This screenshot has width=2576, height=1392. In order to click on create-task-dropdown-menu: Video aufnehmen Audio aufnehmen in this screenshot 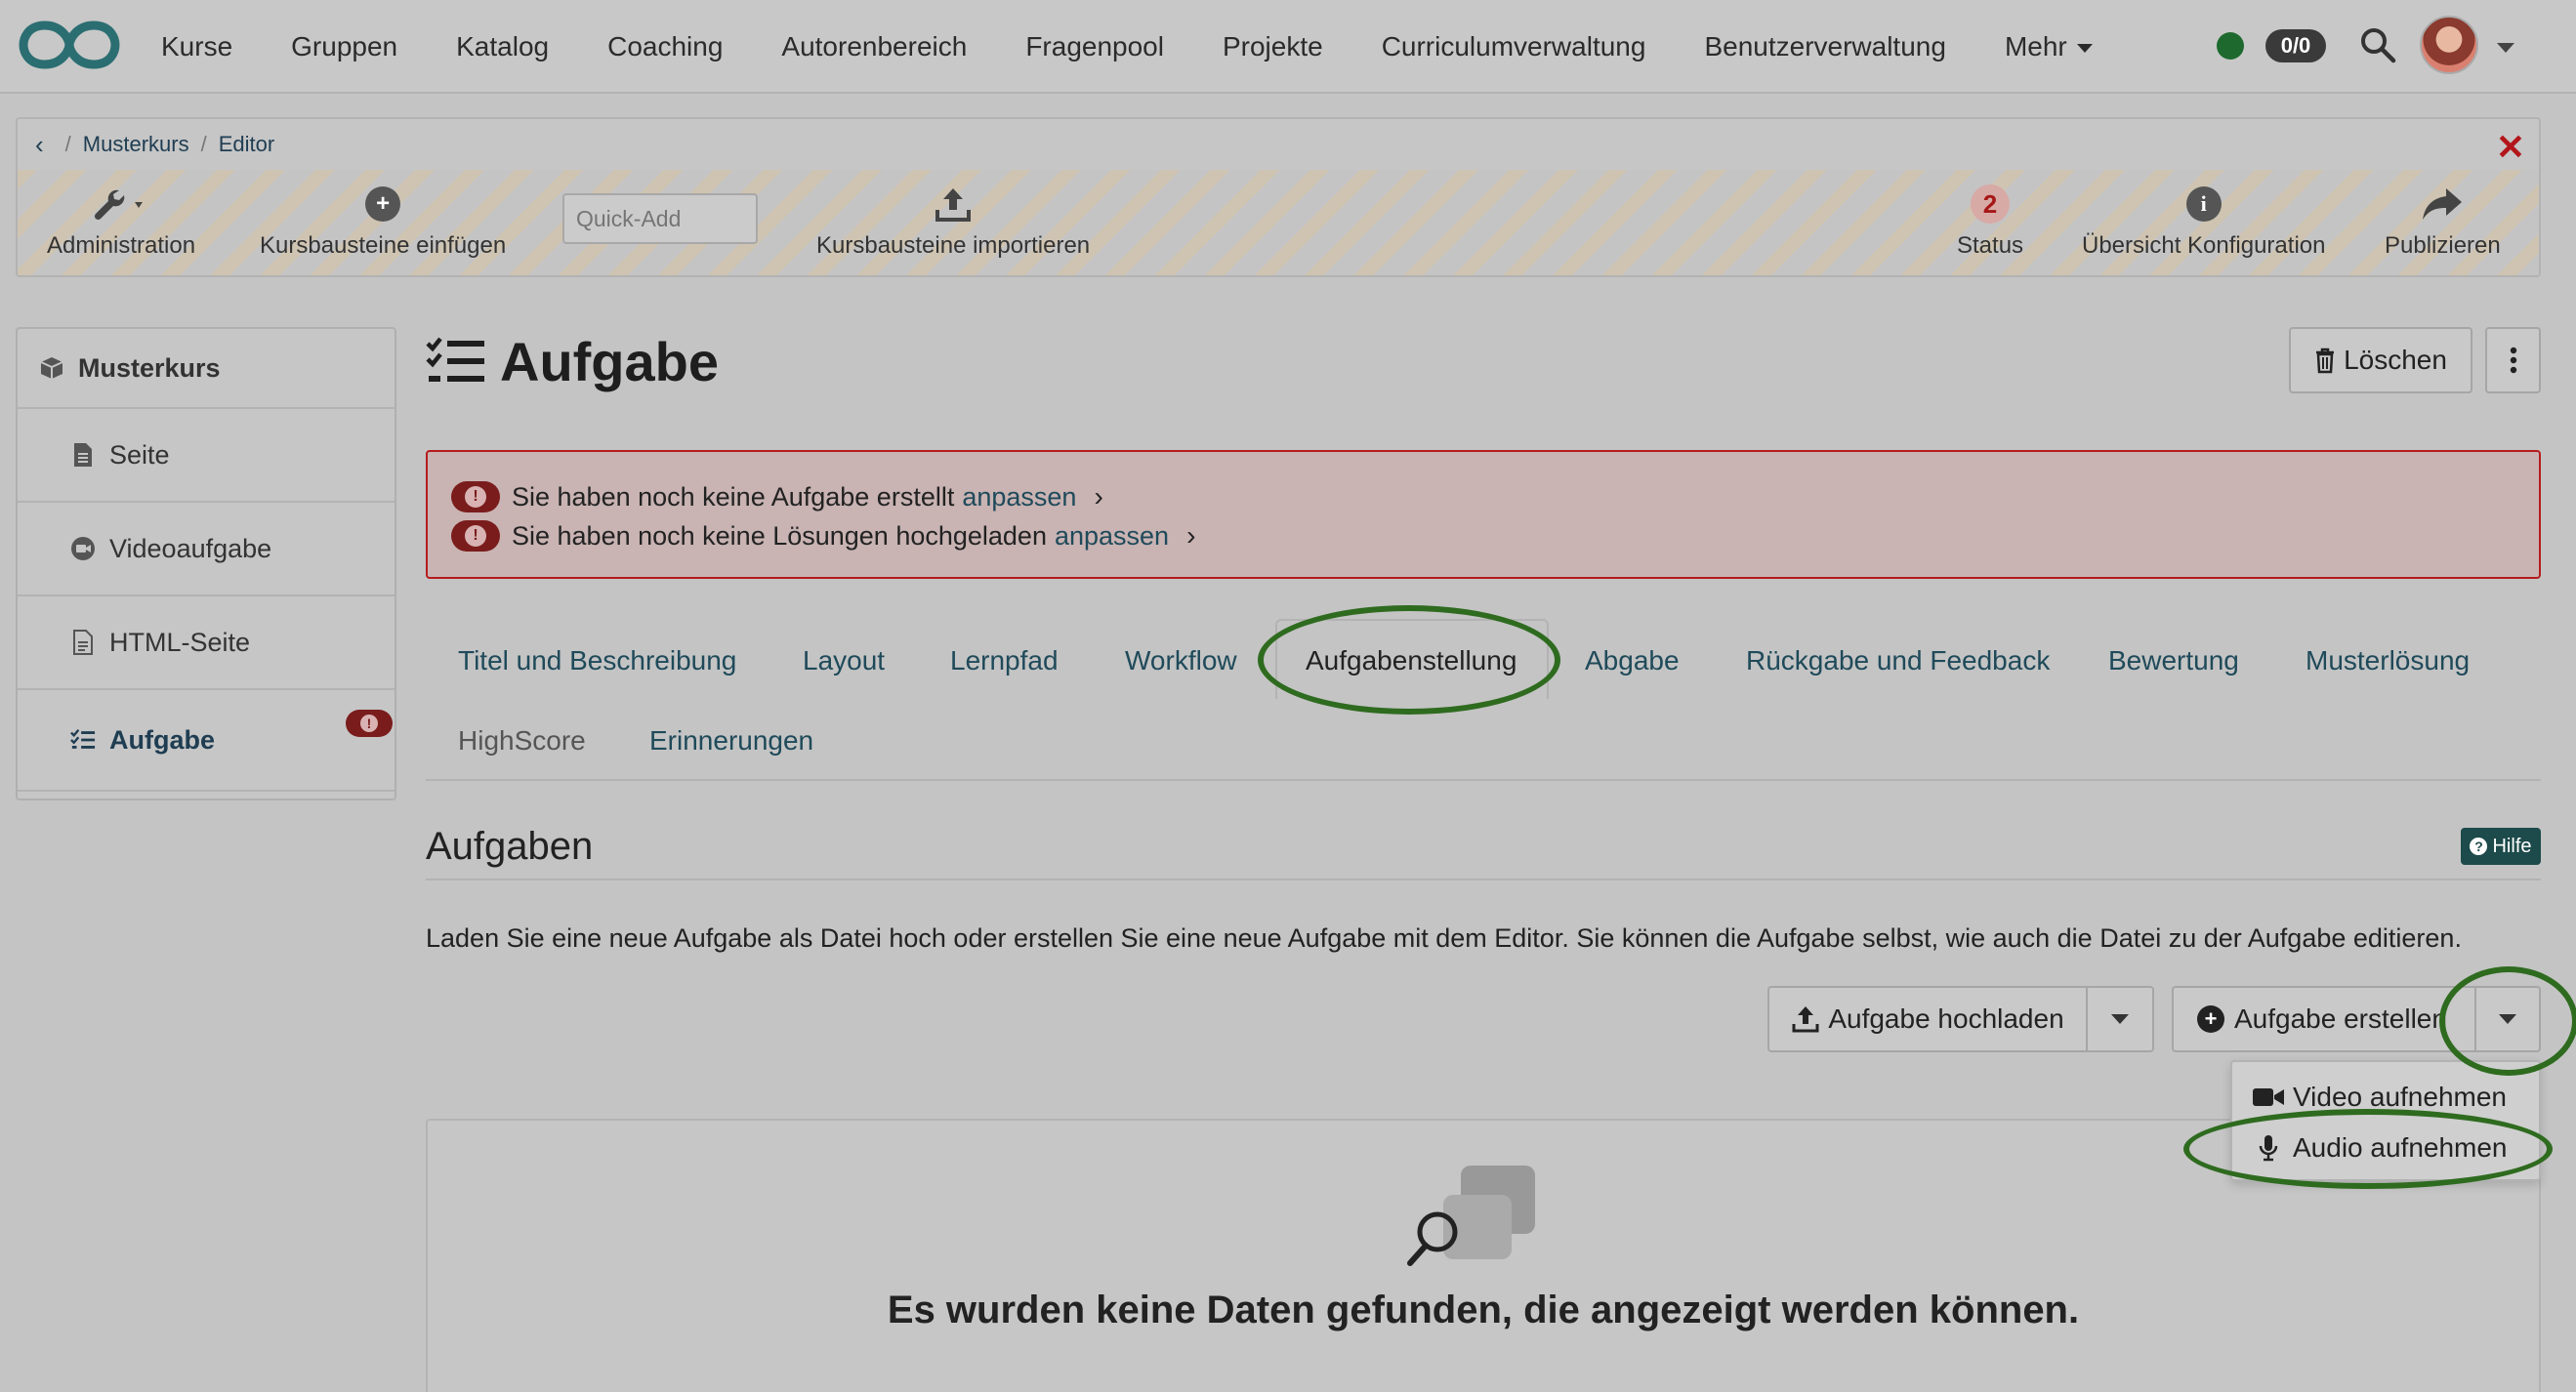, I will do `click(2386, 1120)`.